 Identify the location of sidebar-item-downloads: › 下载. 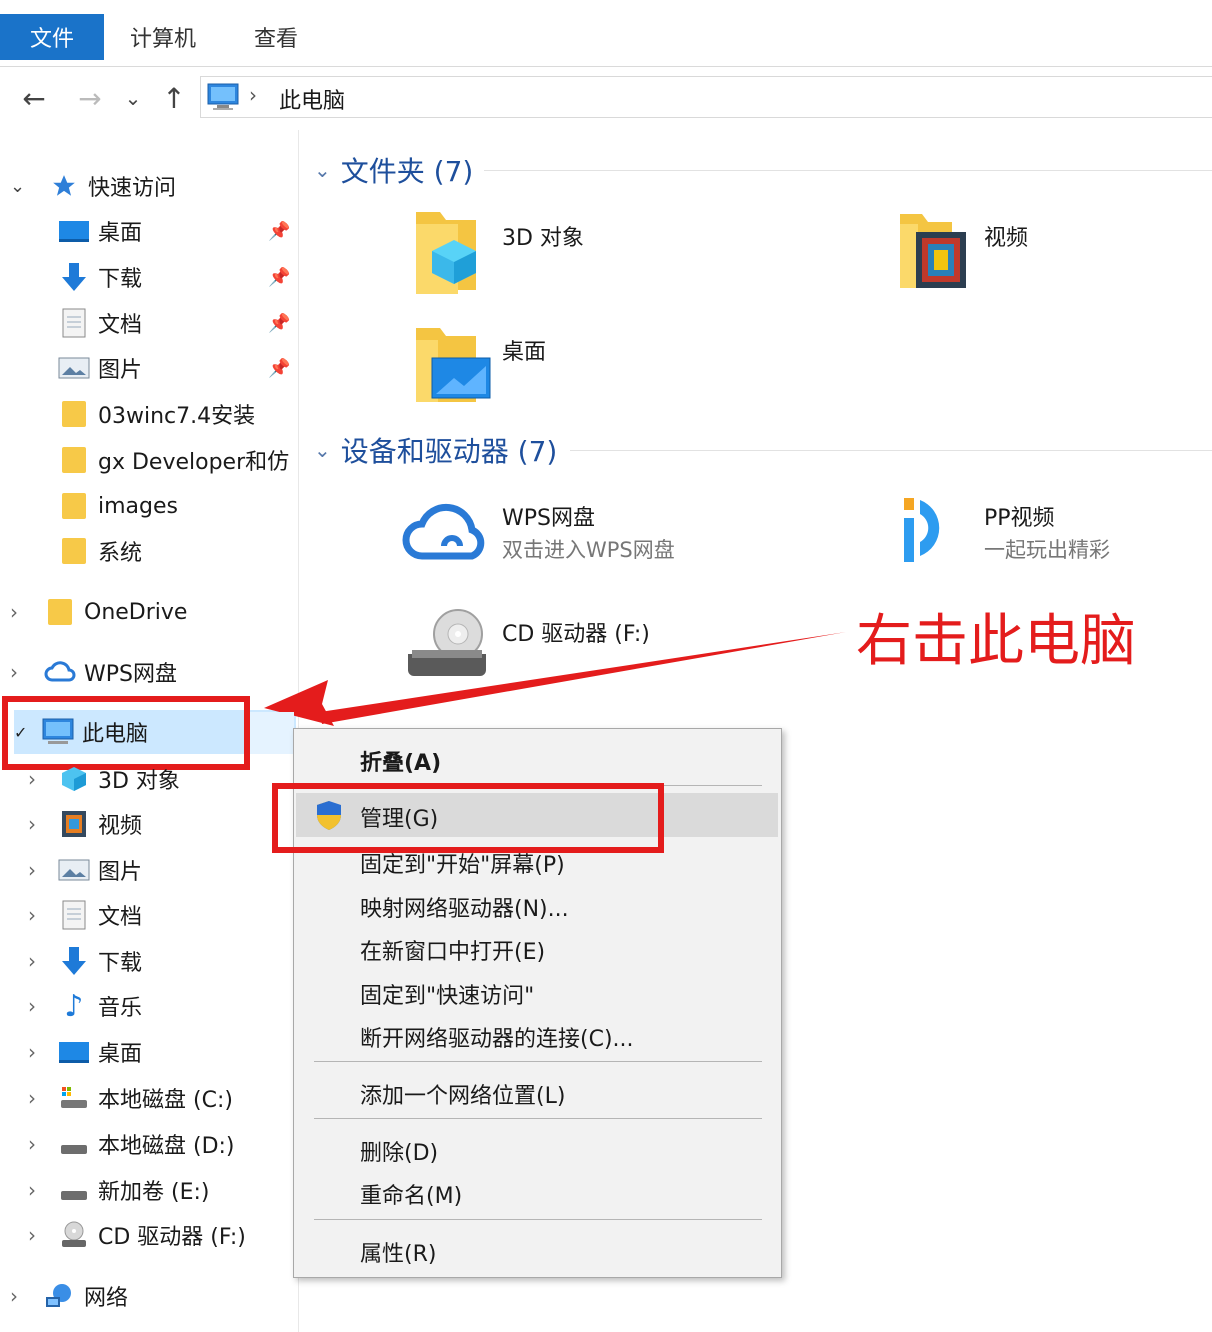
(85, 961).